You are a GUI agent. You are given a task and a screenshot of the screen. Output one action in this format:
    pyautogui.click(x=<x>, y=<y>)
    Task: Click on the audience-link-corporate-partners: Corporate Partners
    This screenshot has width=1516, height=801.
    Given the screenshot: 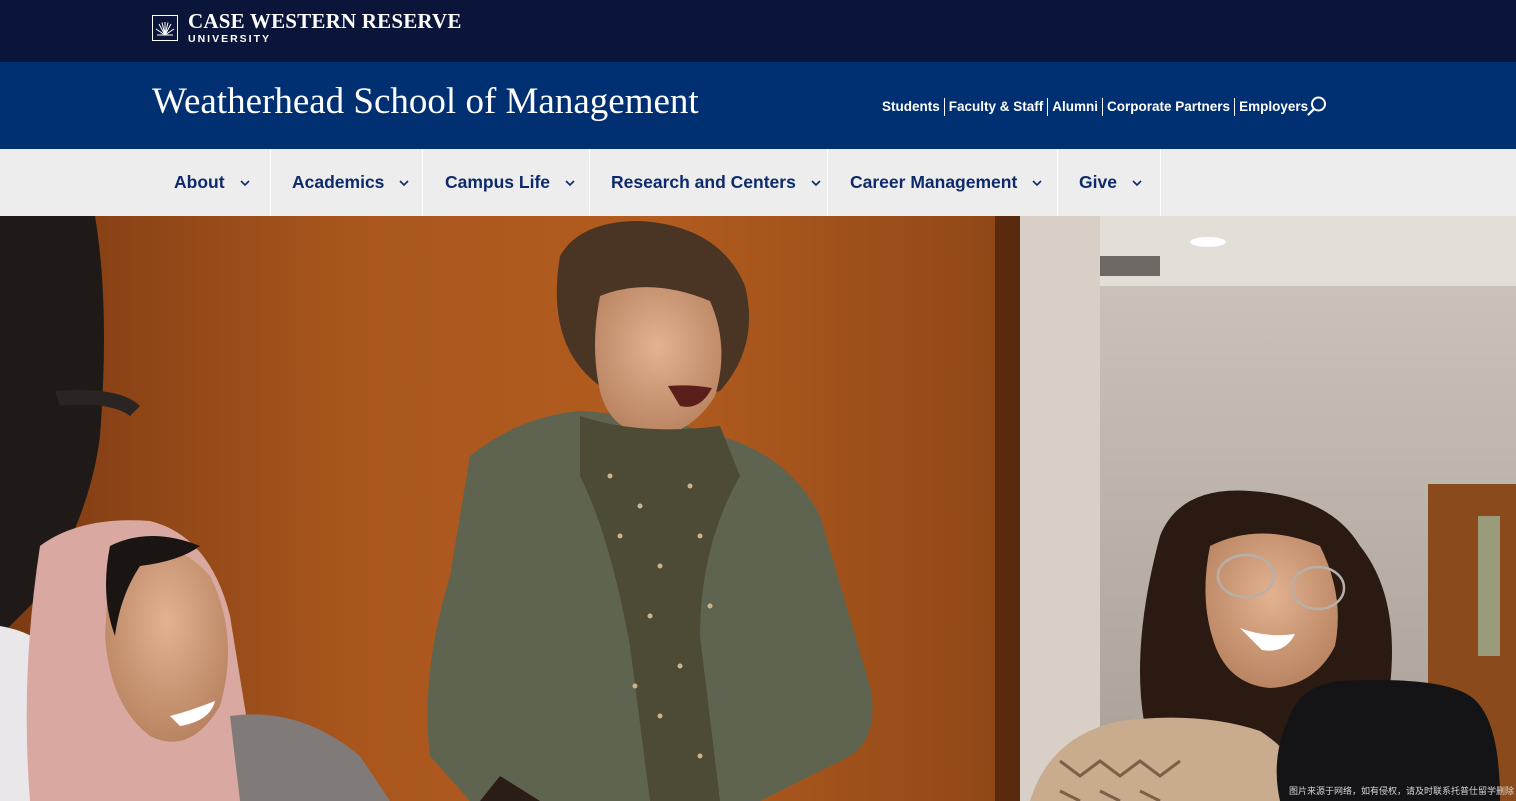 What is the action you would take?
    pyautogui.click(x=1168, y=107)
    